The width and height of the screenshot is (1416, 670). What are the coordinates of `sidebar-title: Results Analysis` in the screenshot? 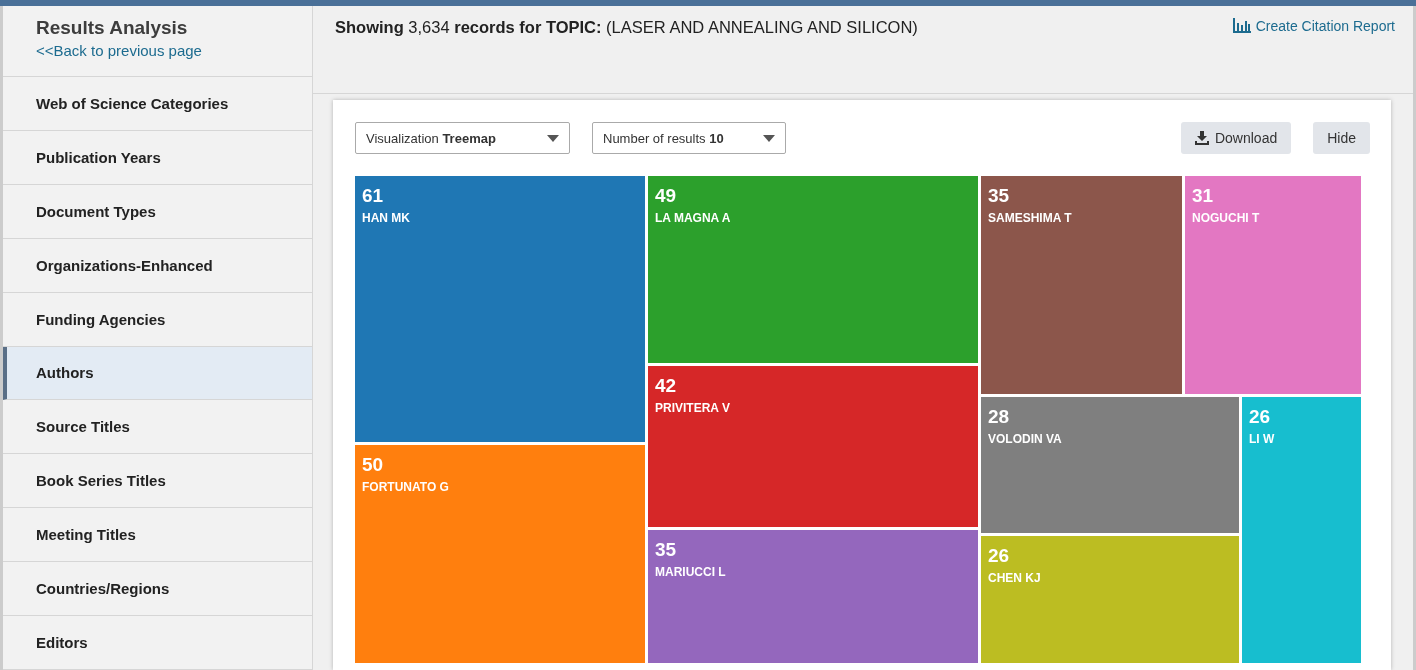 It's located at (112, 28).